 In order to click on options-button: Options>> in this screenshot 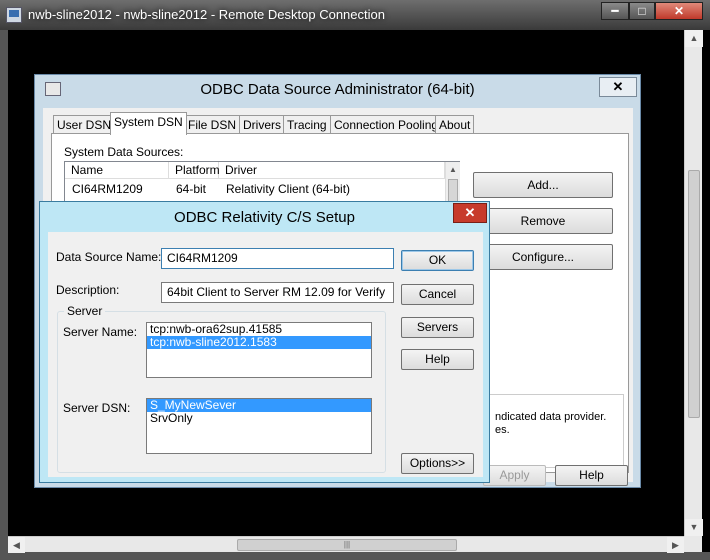, I will do `click(437, 463)`.